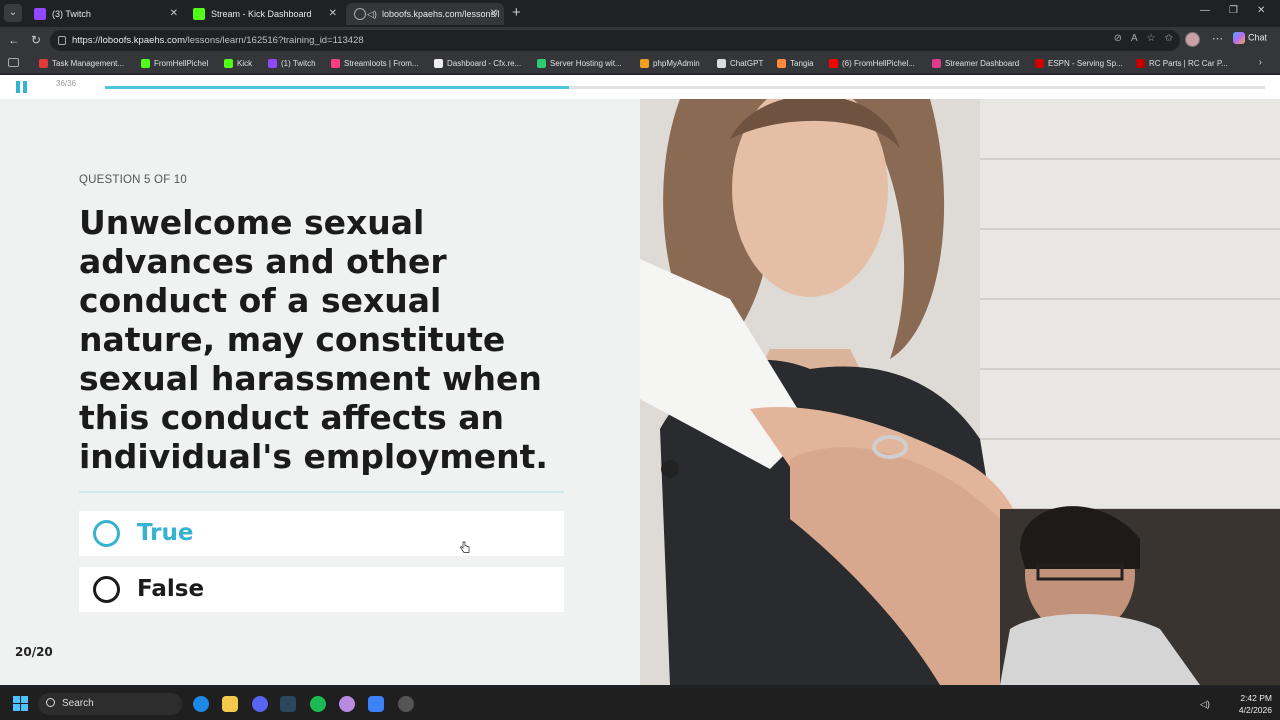  I want to click on chat-label: Chat, so click(1258, 37).